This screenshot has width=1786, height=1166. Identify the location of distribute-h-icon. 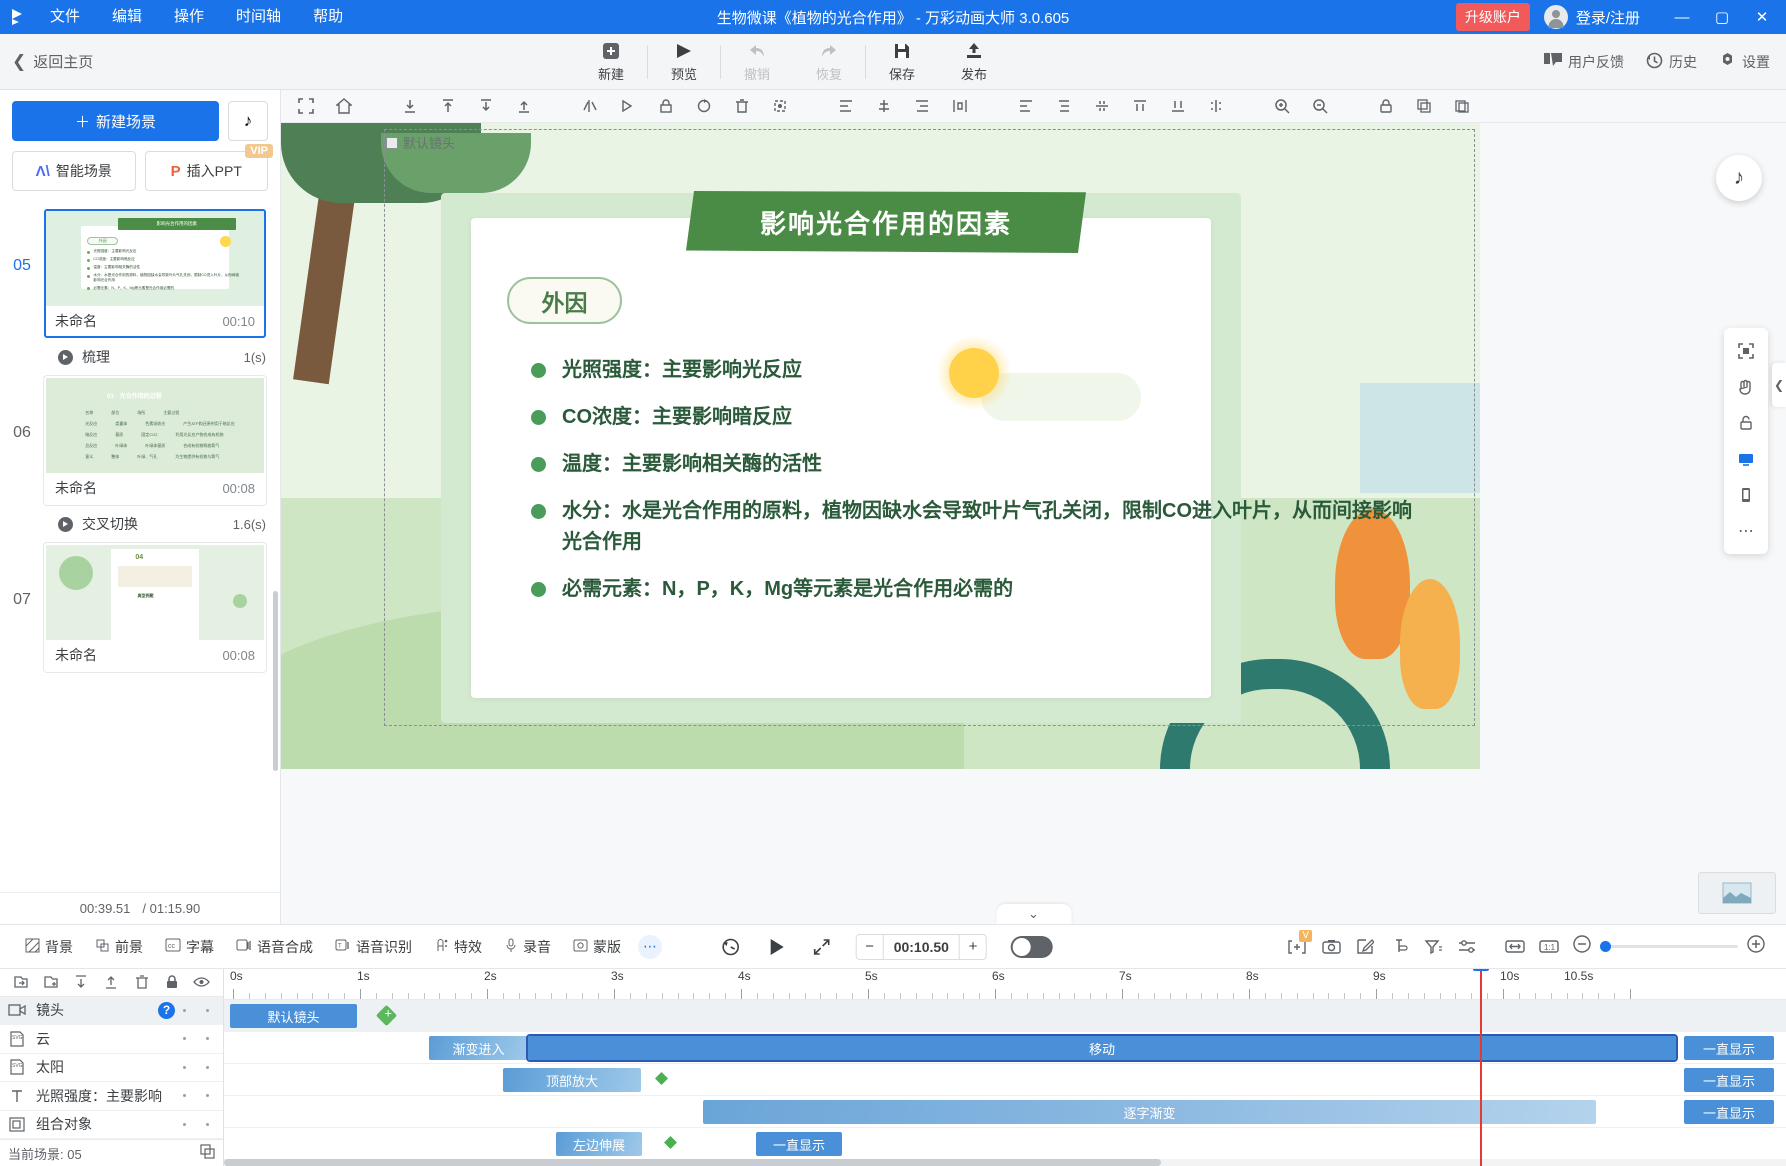
(960, 106).